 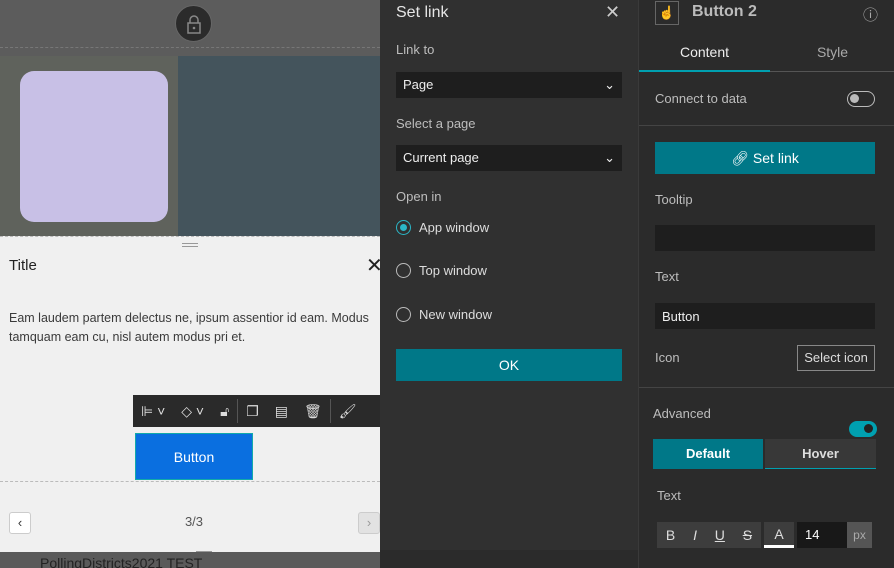 I want to click on radio-new-window: New window, so click(x=444, y=314).